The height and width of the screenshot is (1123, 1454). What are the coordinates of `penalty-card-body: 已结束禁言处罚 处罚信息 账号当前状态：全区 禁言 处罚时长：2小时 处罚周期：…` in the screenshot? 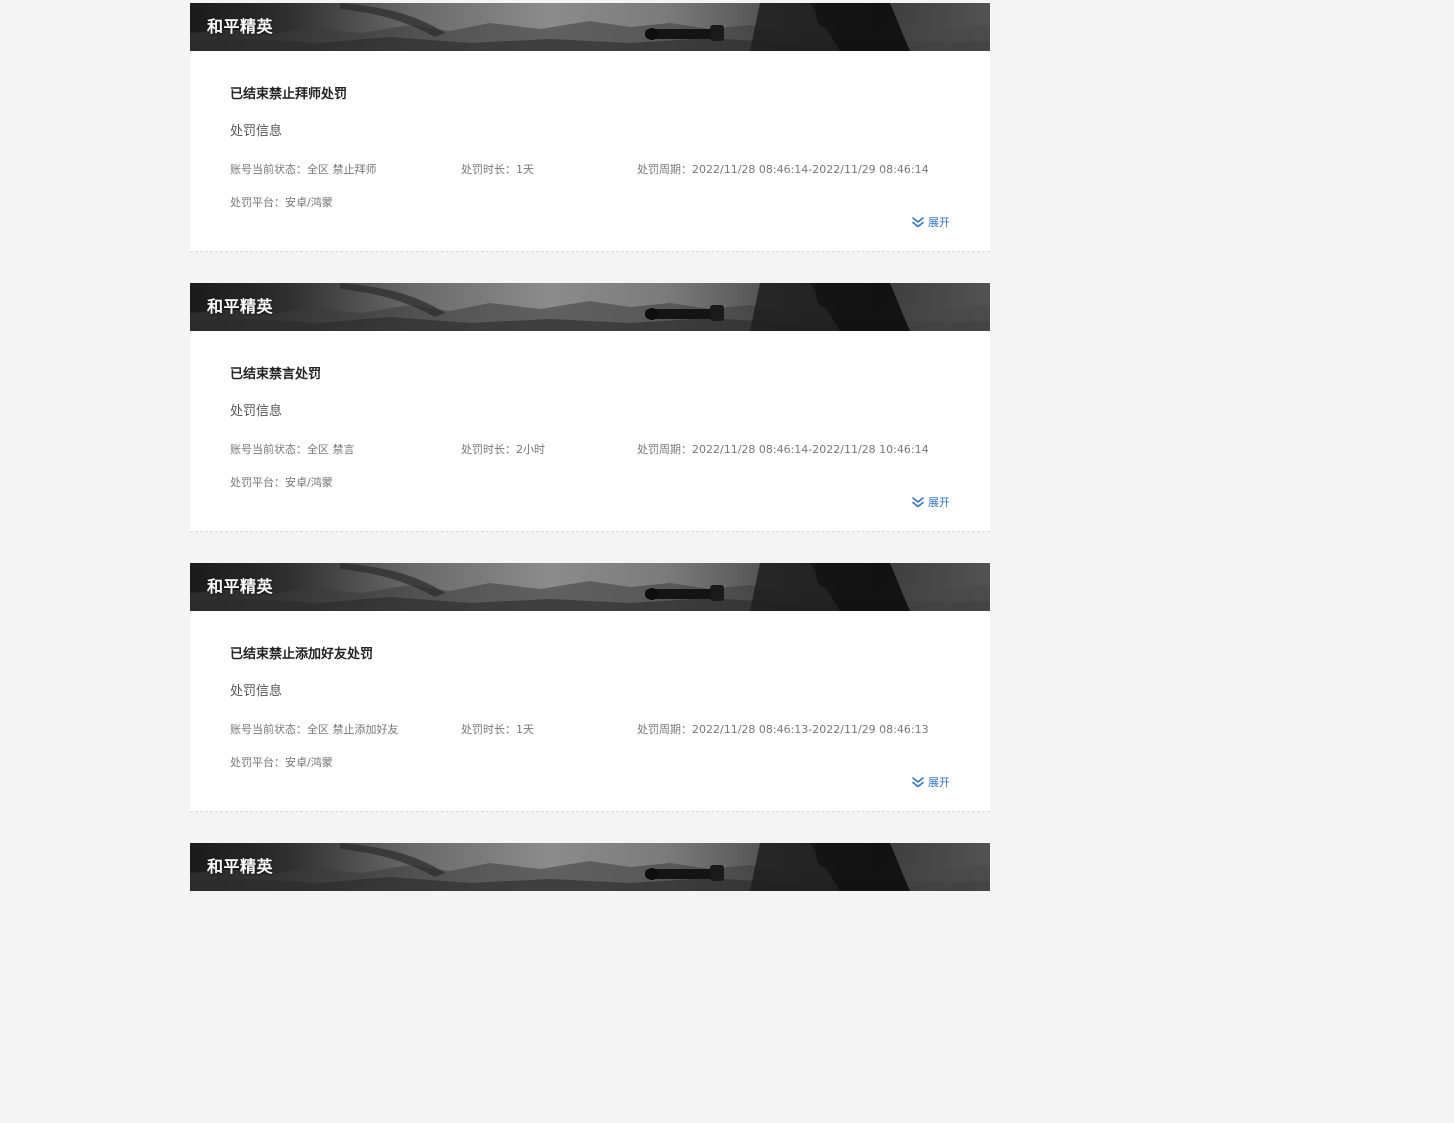 It's located at (590, 431).